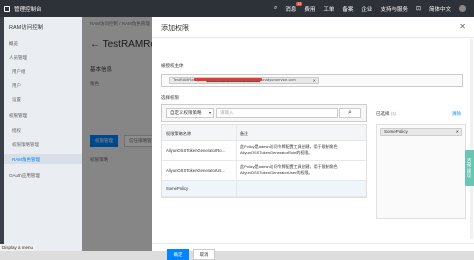 Image resolution: width=474 pixels, height=260 pixels. What do you see at coordinates (314, 80) in the screenshot?
I see `principal-remove-icon: ✕` at bounding box center [314, 80].